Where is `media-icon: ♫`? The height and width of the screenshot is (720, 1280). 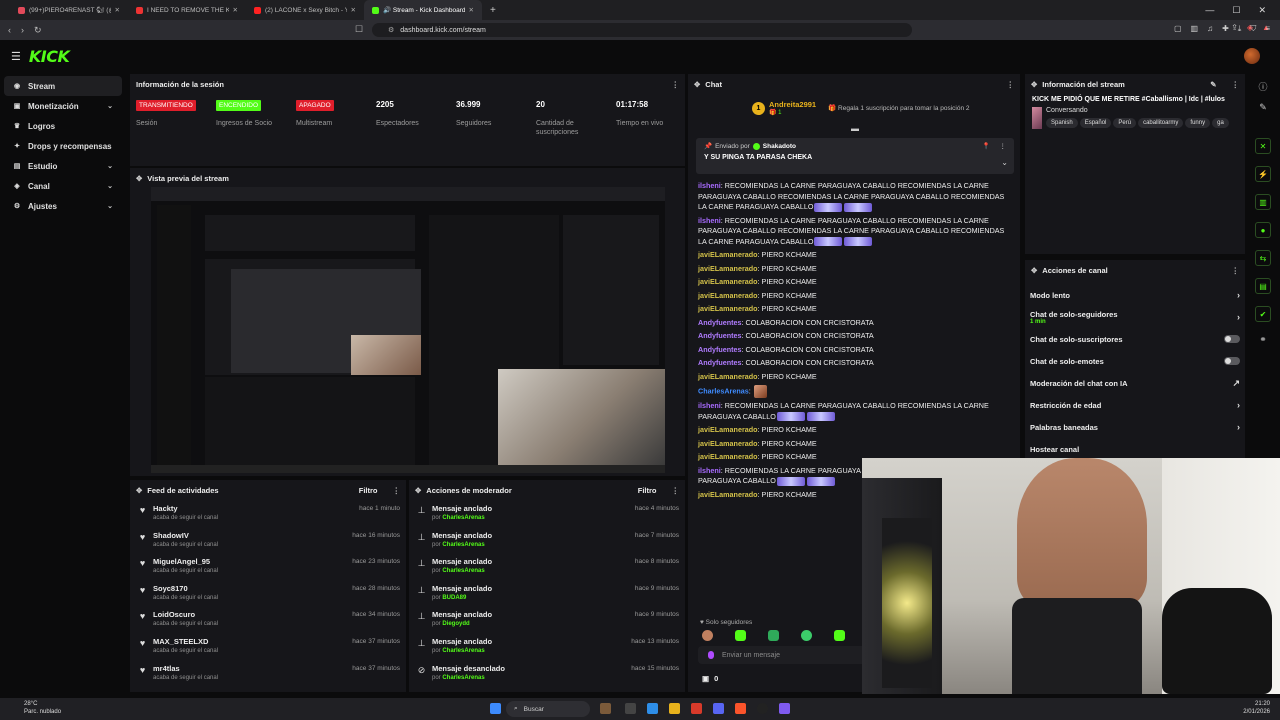
media-icon: ♫ is located at coordinates (1210, 29).